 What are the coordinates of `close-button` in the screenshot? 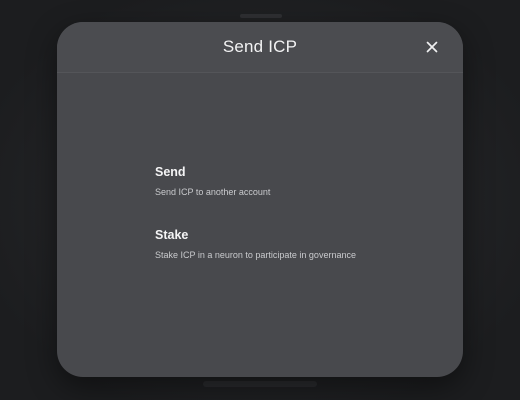 It's located at (432, 47).